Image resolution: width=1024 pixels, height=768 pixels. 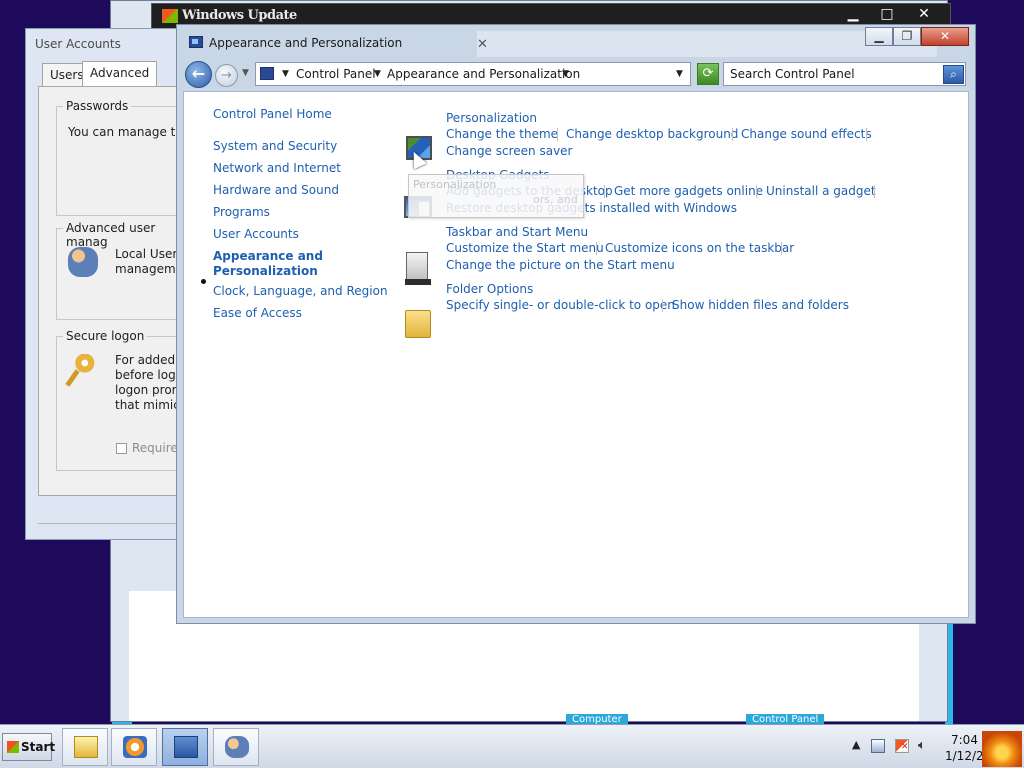 I want to click on taskbar-control-panel, so click(x=185, y=747).